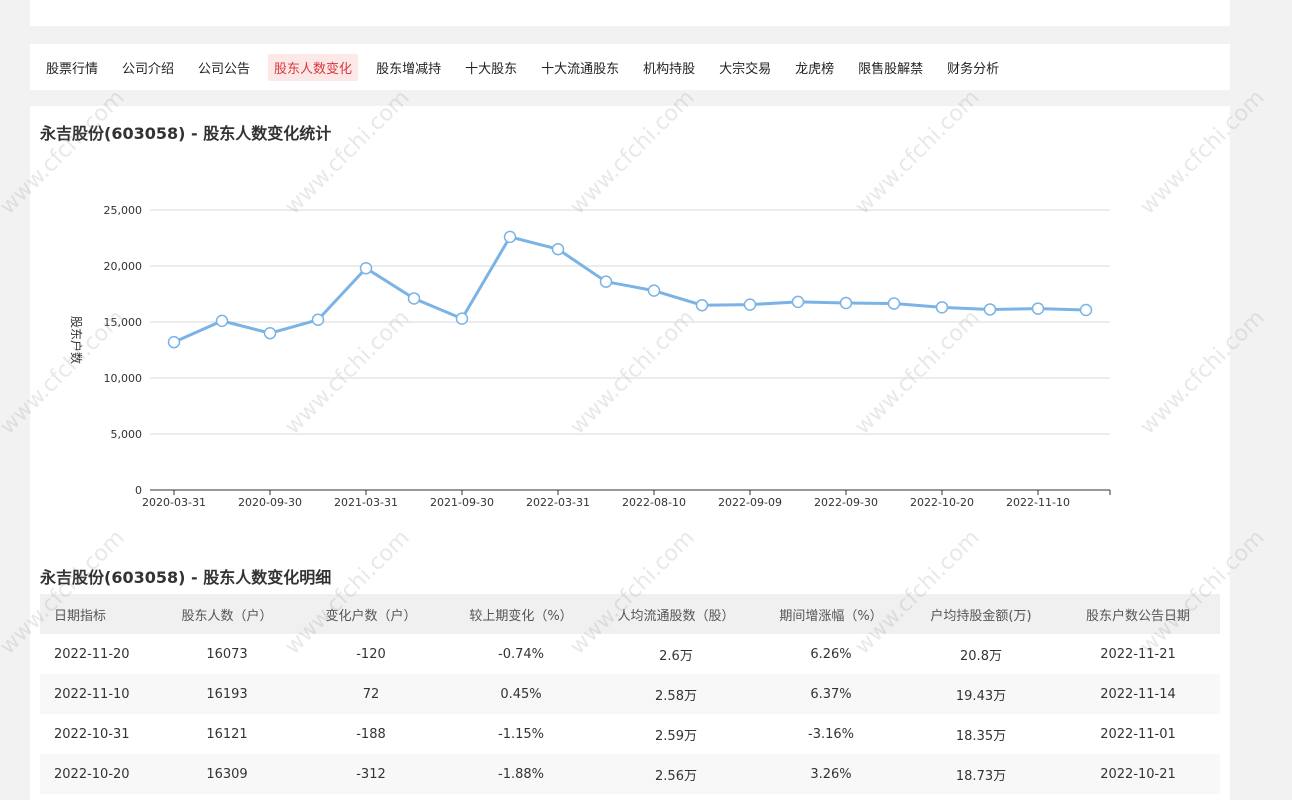  Describe the element at coordinates (1138, 654) in the screenshot. I see `table-cell: 2022-11-21` at that location.